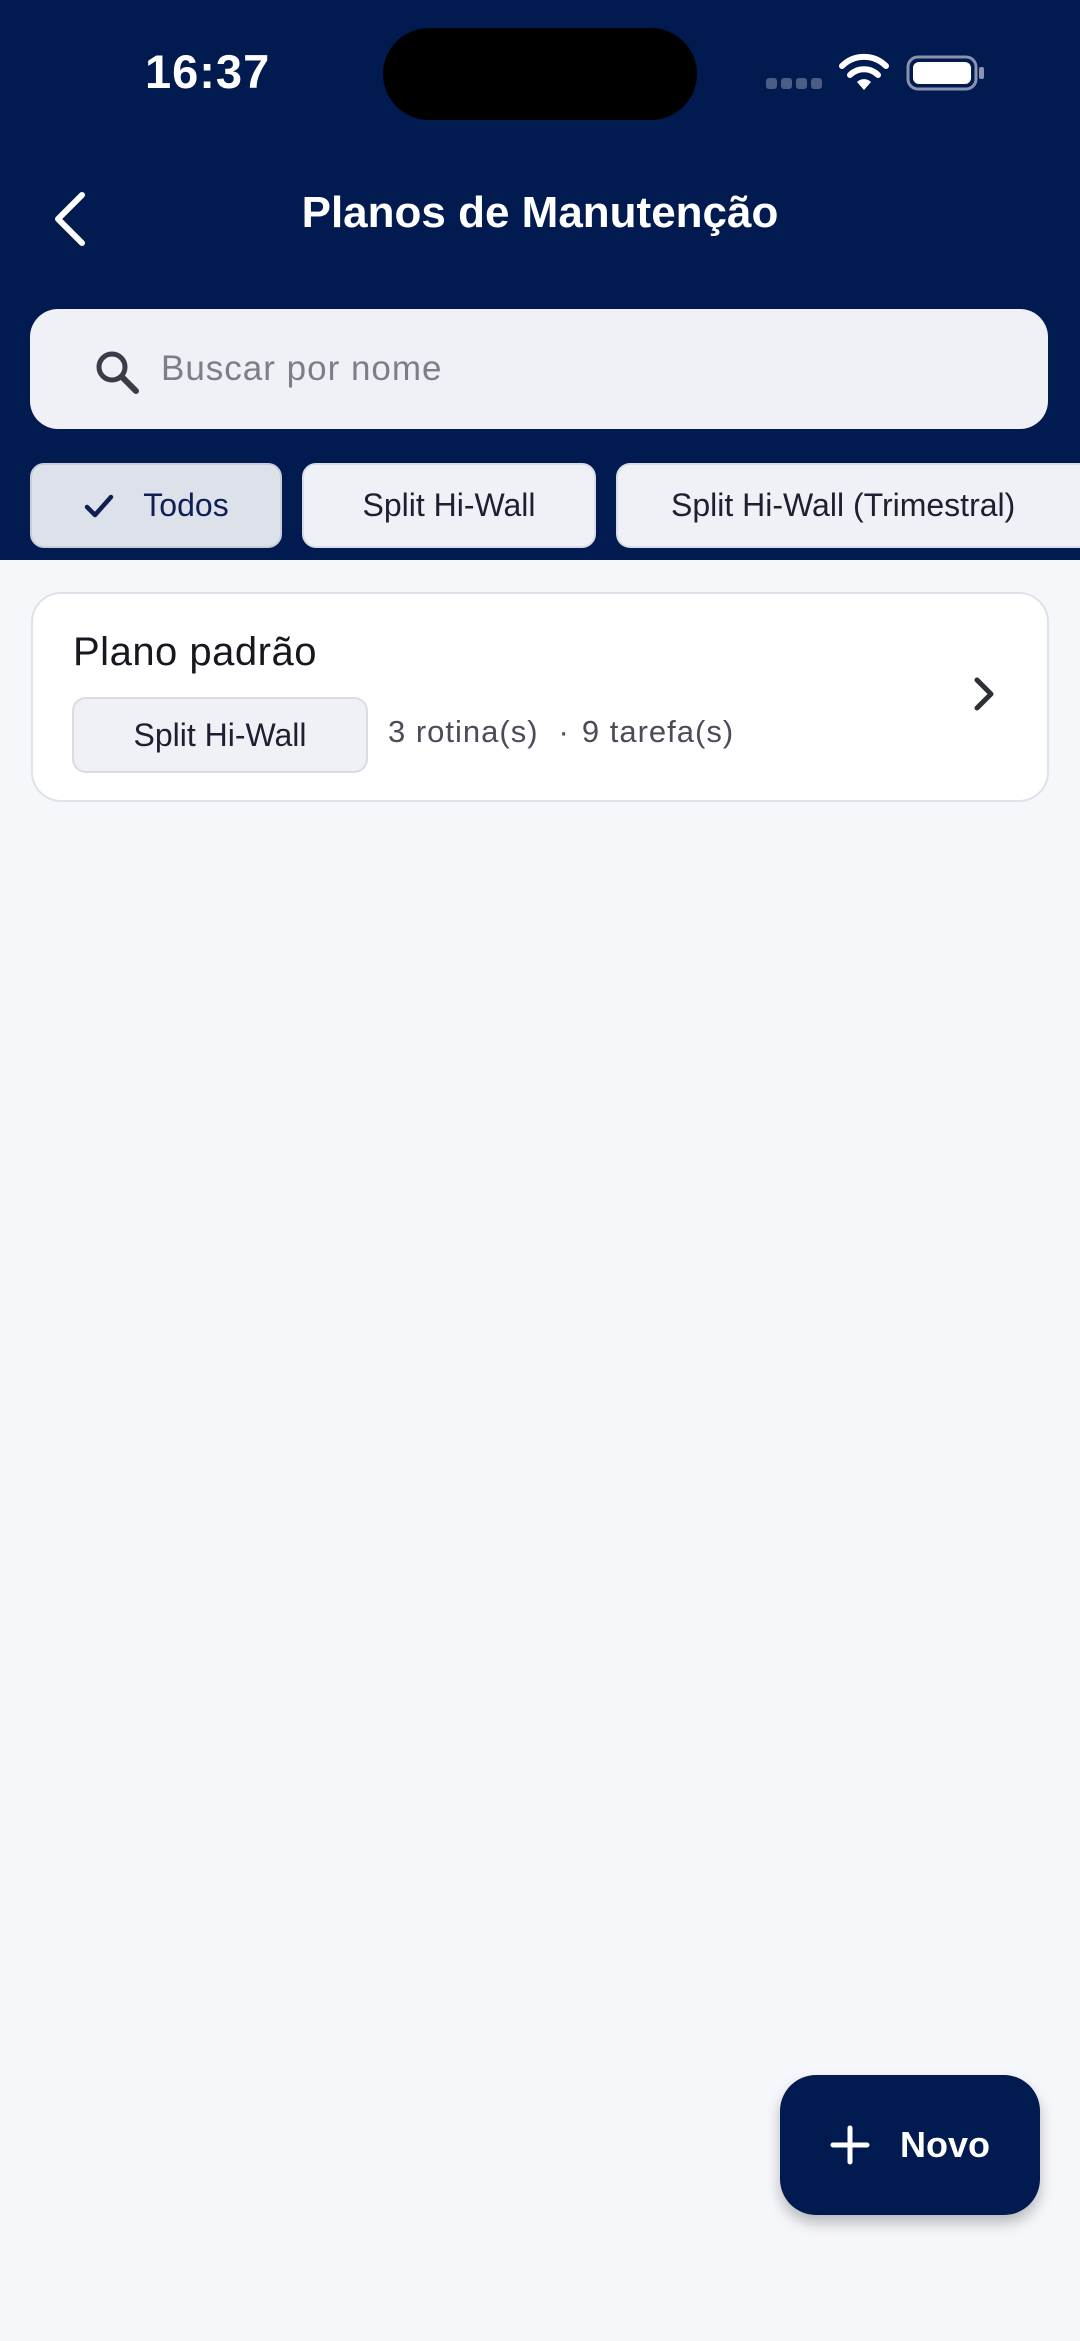 Image resolution: width=1080 pixels, height=2341 pixels. I want to click on search-bar, so click(539, 369).